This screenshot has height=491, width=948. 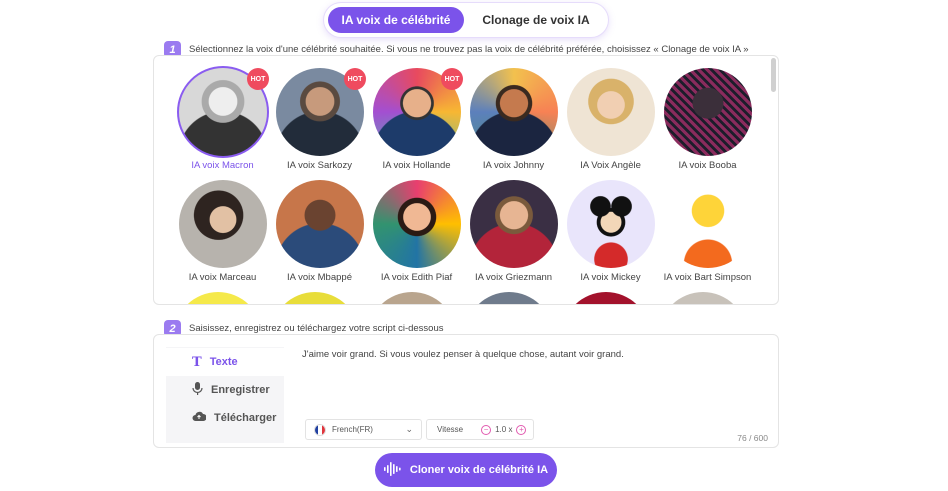 I want to click on mode-text-label: Texte, so click(x=223, y=362).